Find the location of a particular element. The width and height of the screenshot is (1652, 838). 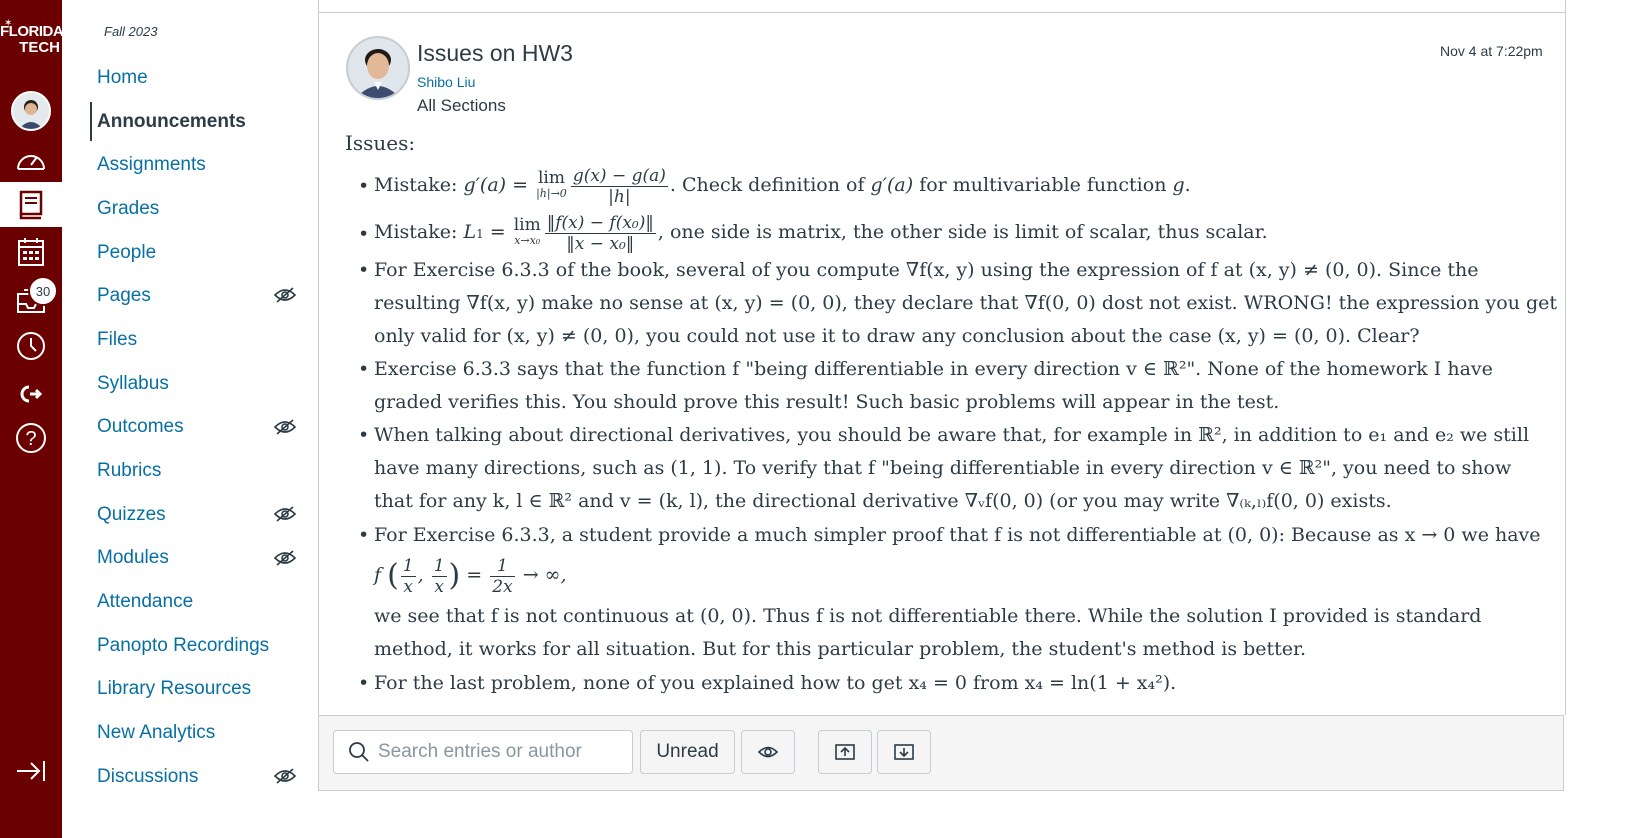

inbox-unread-badge: 30 is located at coordinates (43, 291).